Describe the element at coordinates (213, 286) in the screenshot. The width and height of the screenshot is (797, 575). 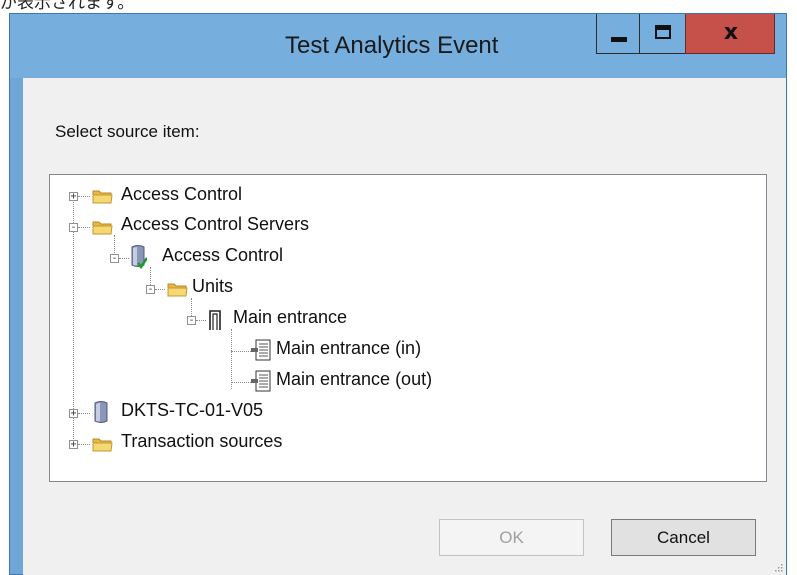
I see `tree-item-label: Units` at that location.